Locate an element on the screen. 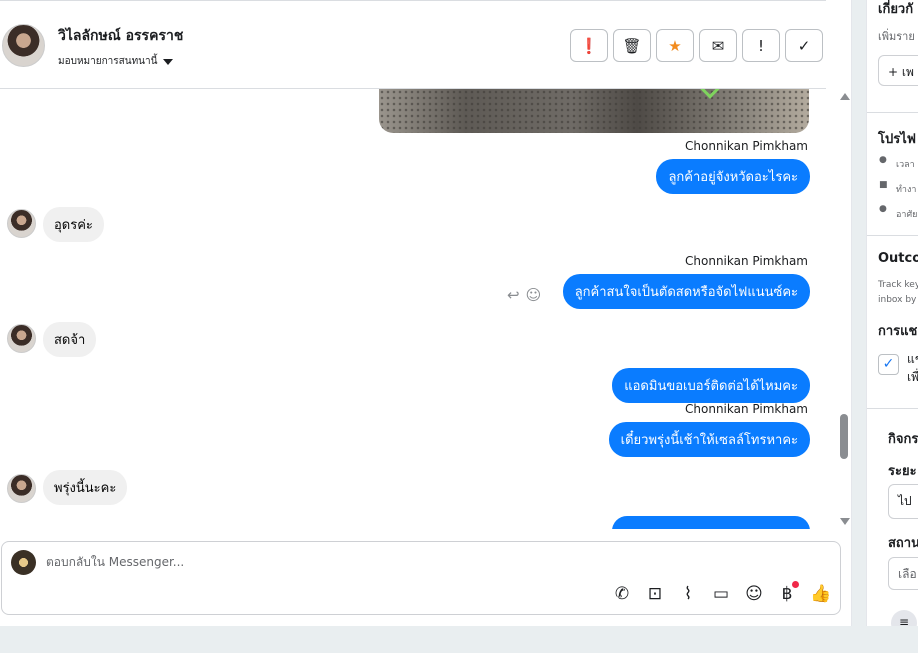 This screenshot has height=653, width=918. filter-icon: ≡ is located at coordinates (904, 618).